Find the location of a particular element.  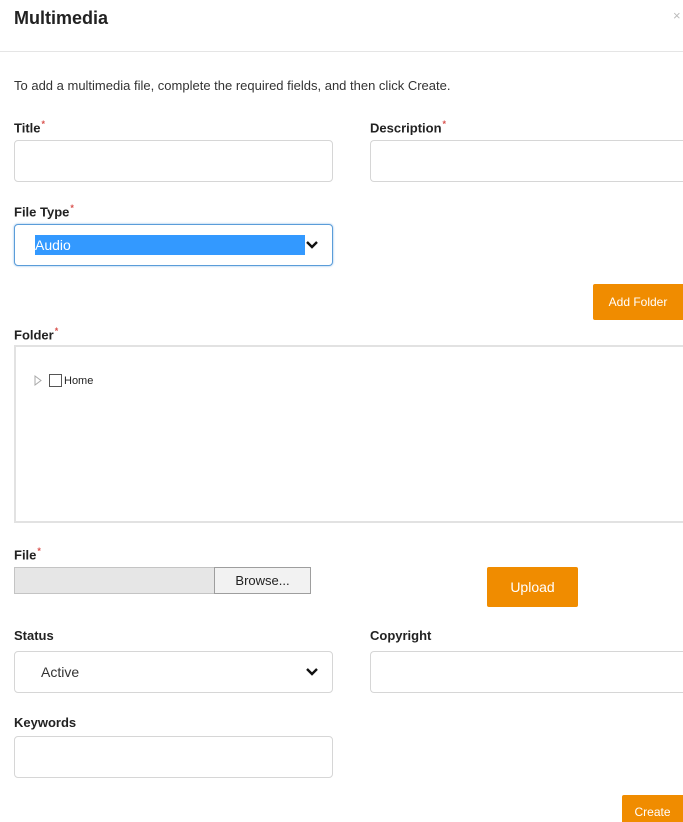

copyright-label: Copyright is located at coordinates (401, 635).